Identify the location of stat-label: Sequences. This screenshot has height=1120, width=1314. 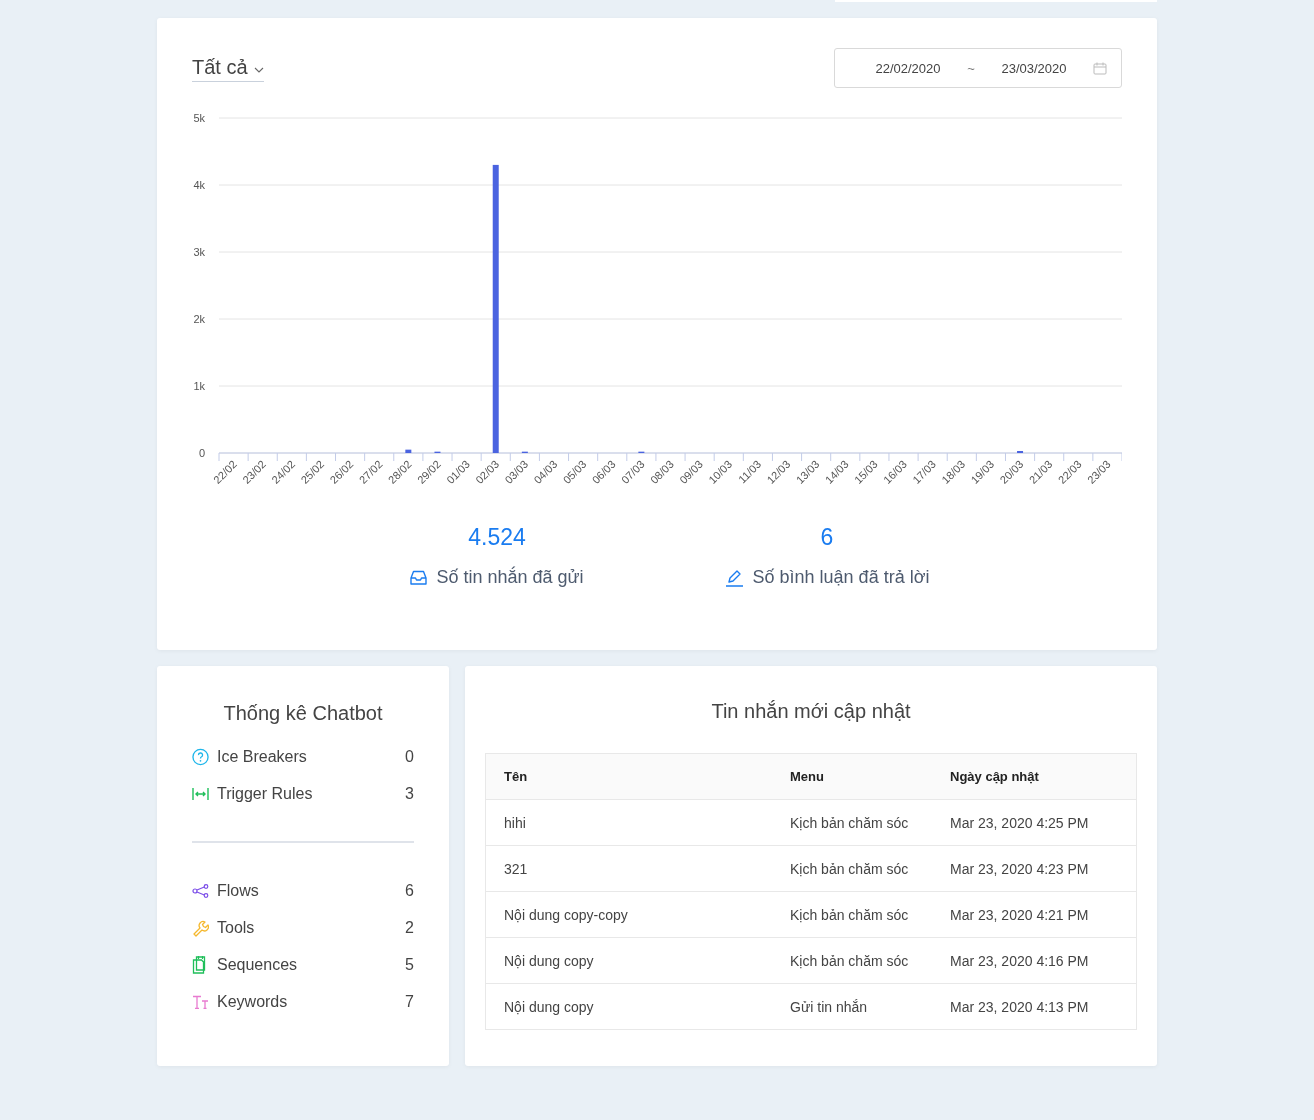
(257, 965).